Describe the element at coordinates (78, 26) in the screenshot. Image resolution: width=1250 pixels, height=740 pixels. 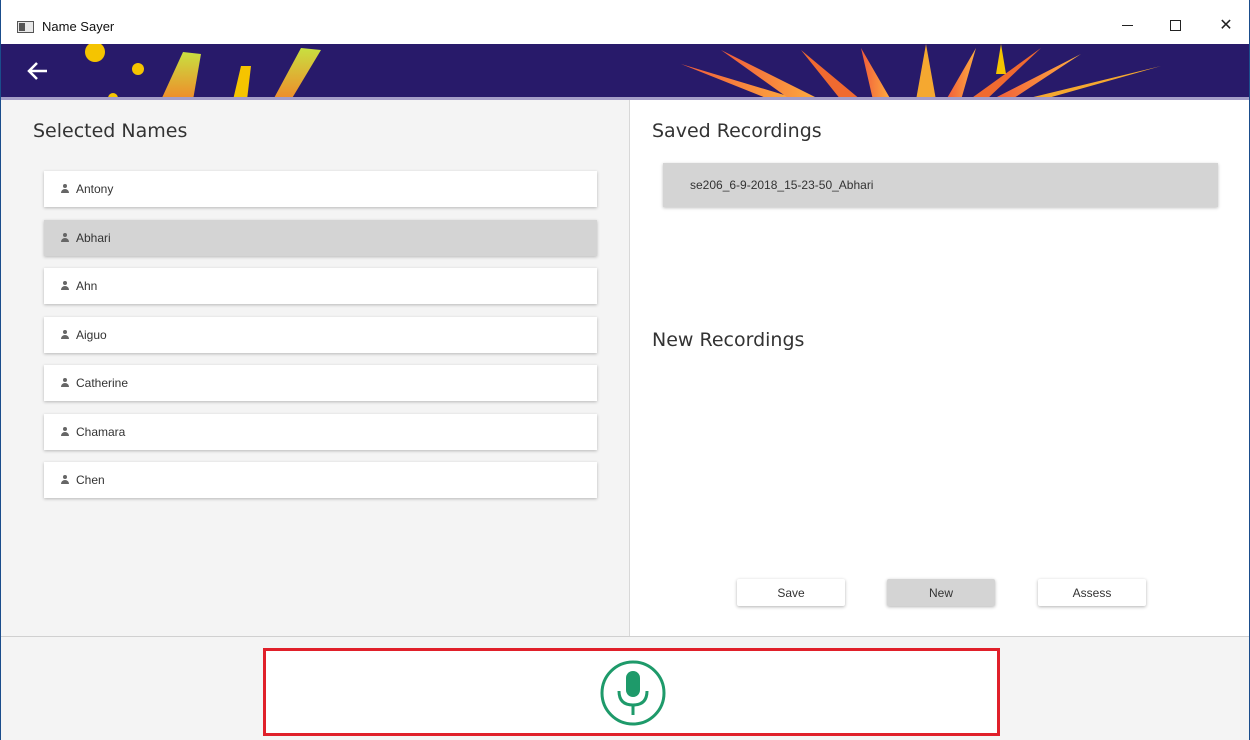
I see `window-title: Name Sayer` at that location.